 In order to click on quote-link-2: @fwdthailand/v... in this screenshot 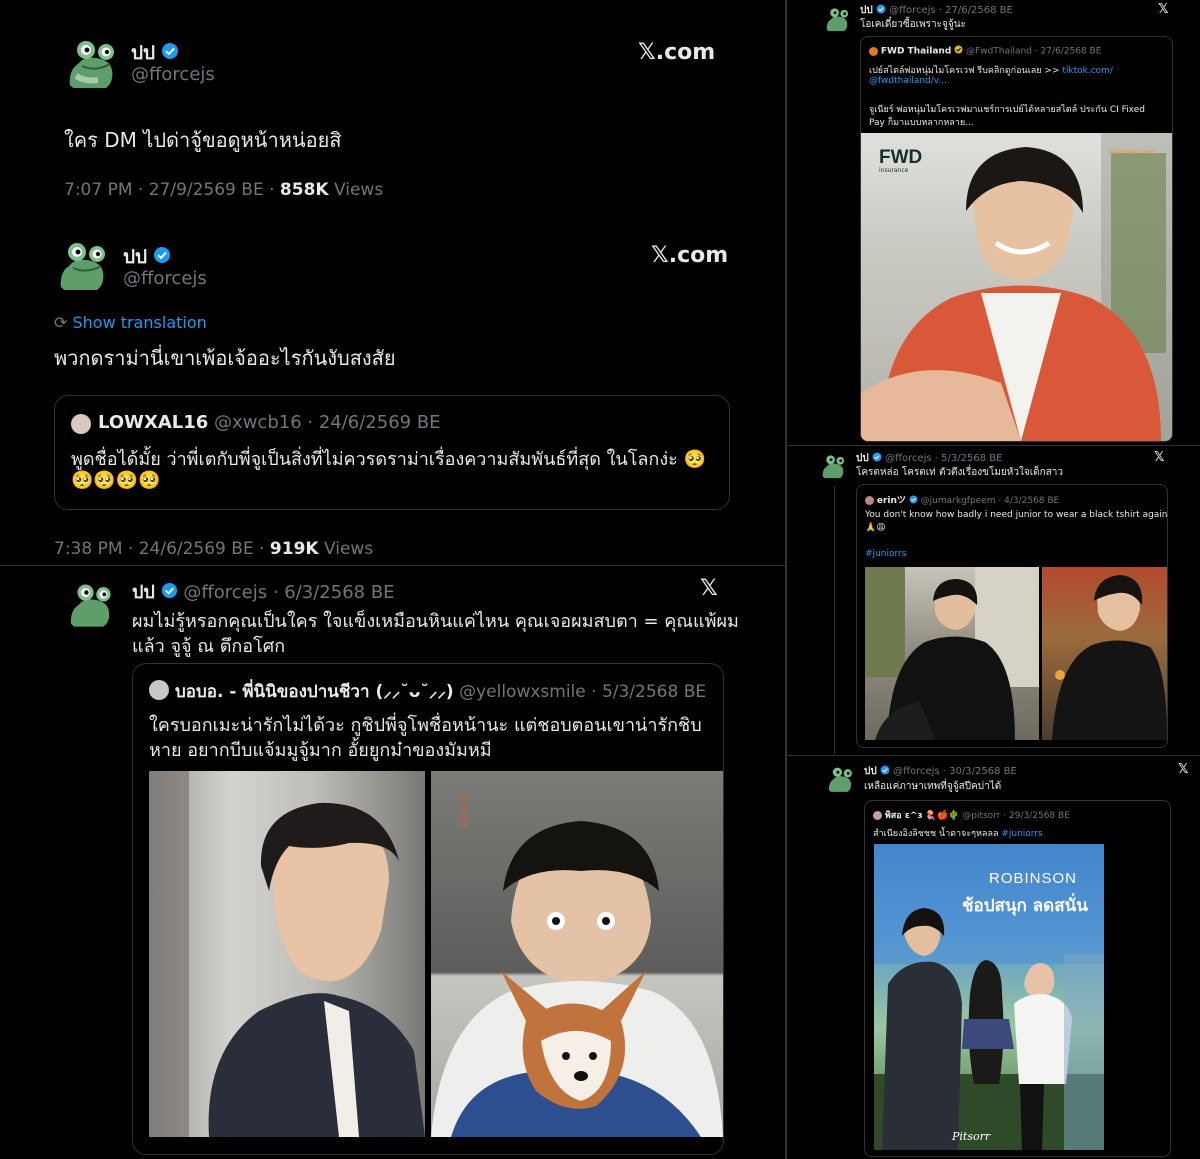, I will do `click(908, 81)`.